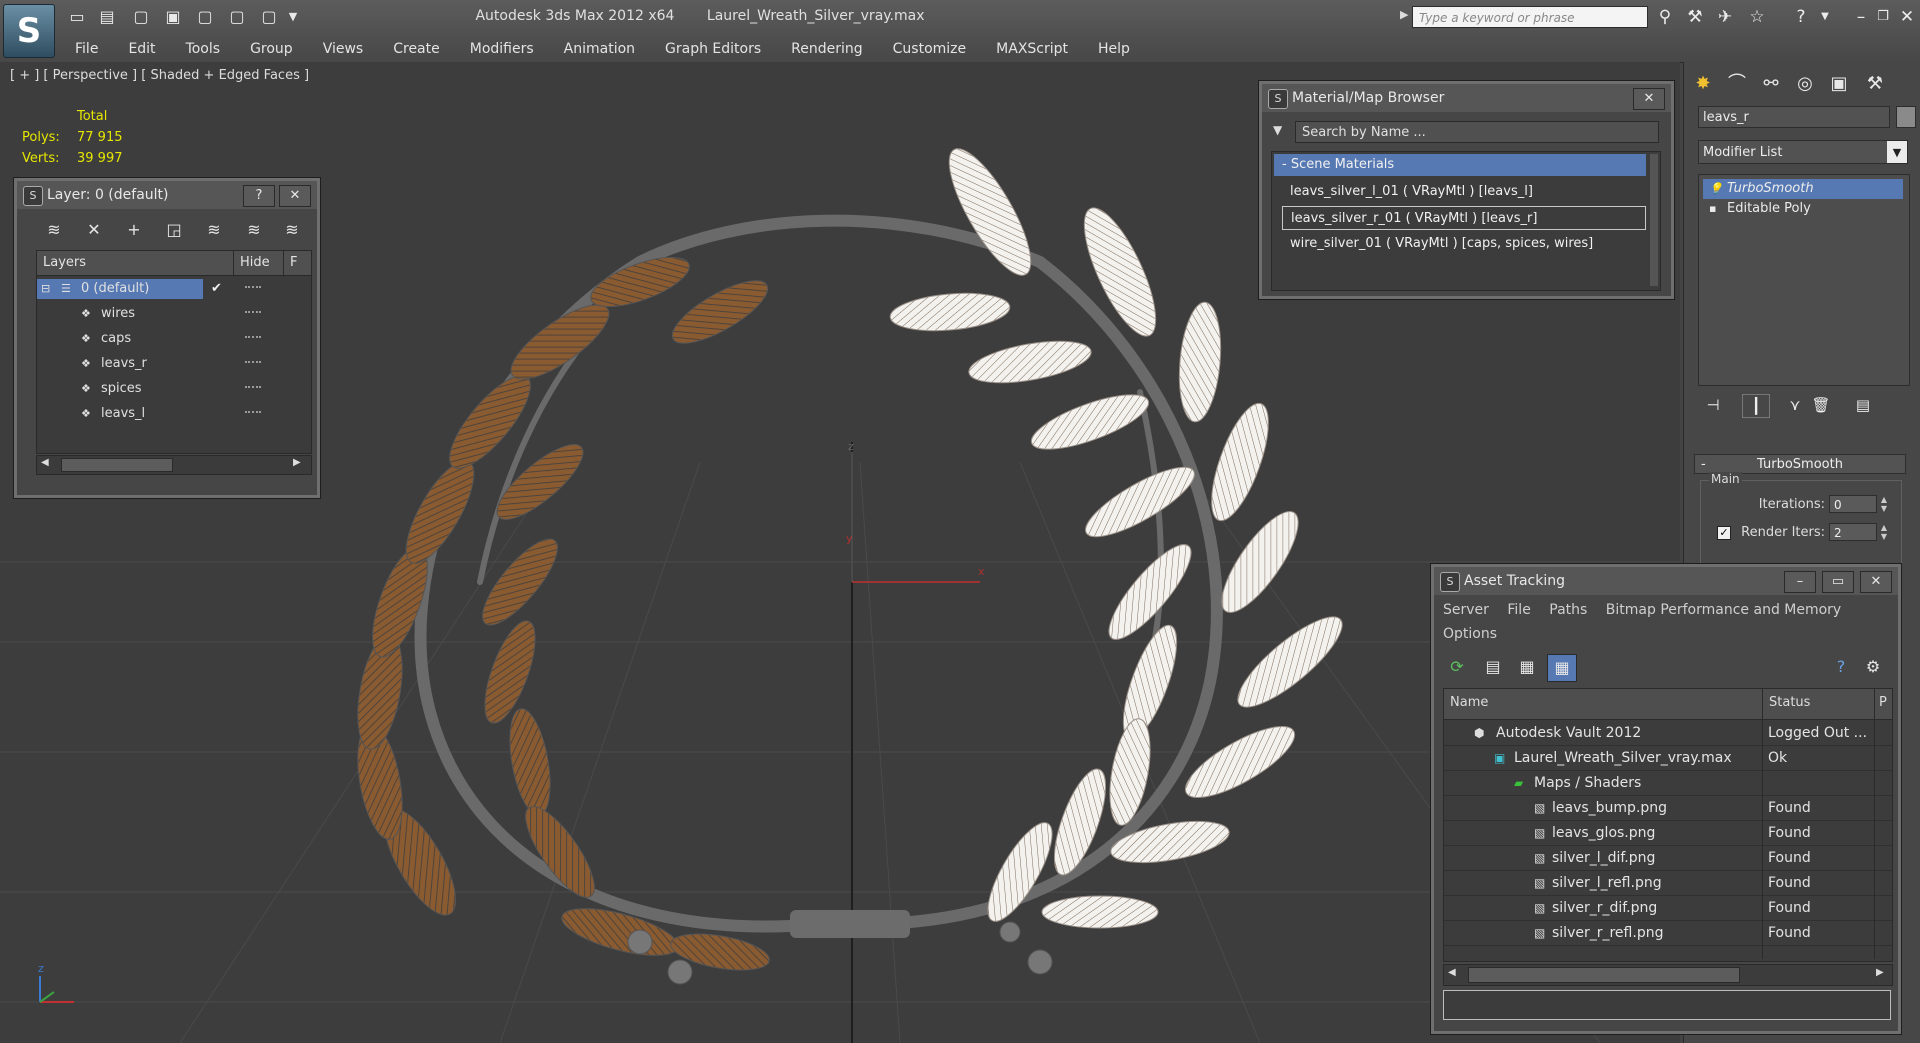  What do you see at coordinates (1800, 582) in the screenshot?
I see `minimize-icon: –` at bounding box center [1800, 582].